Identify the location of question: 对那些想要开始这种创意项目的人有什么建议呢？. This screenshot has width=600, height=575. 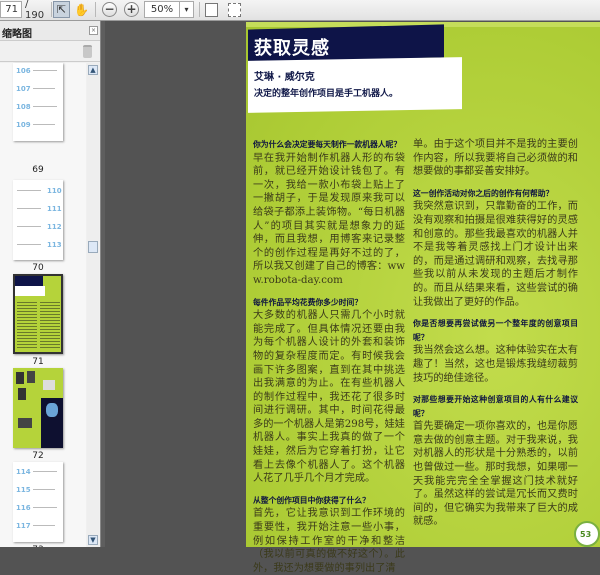
(495, 406).